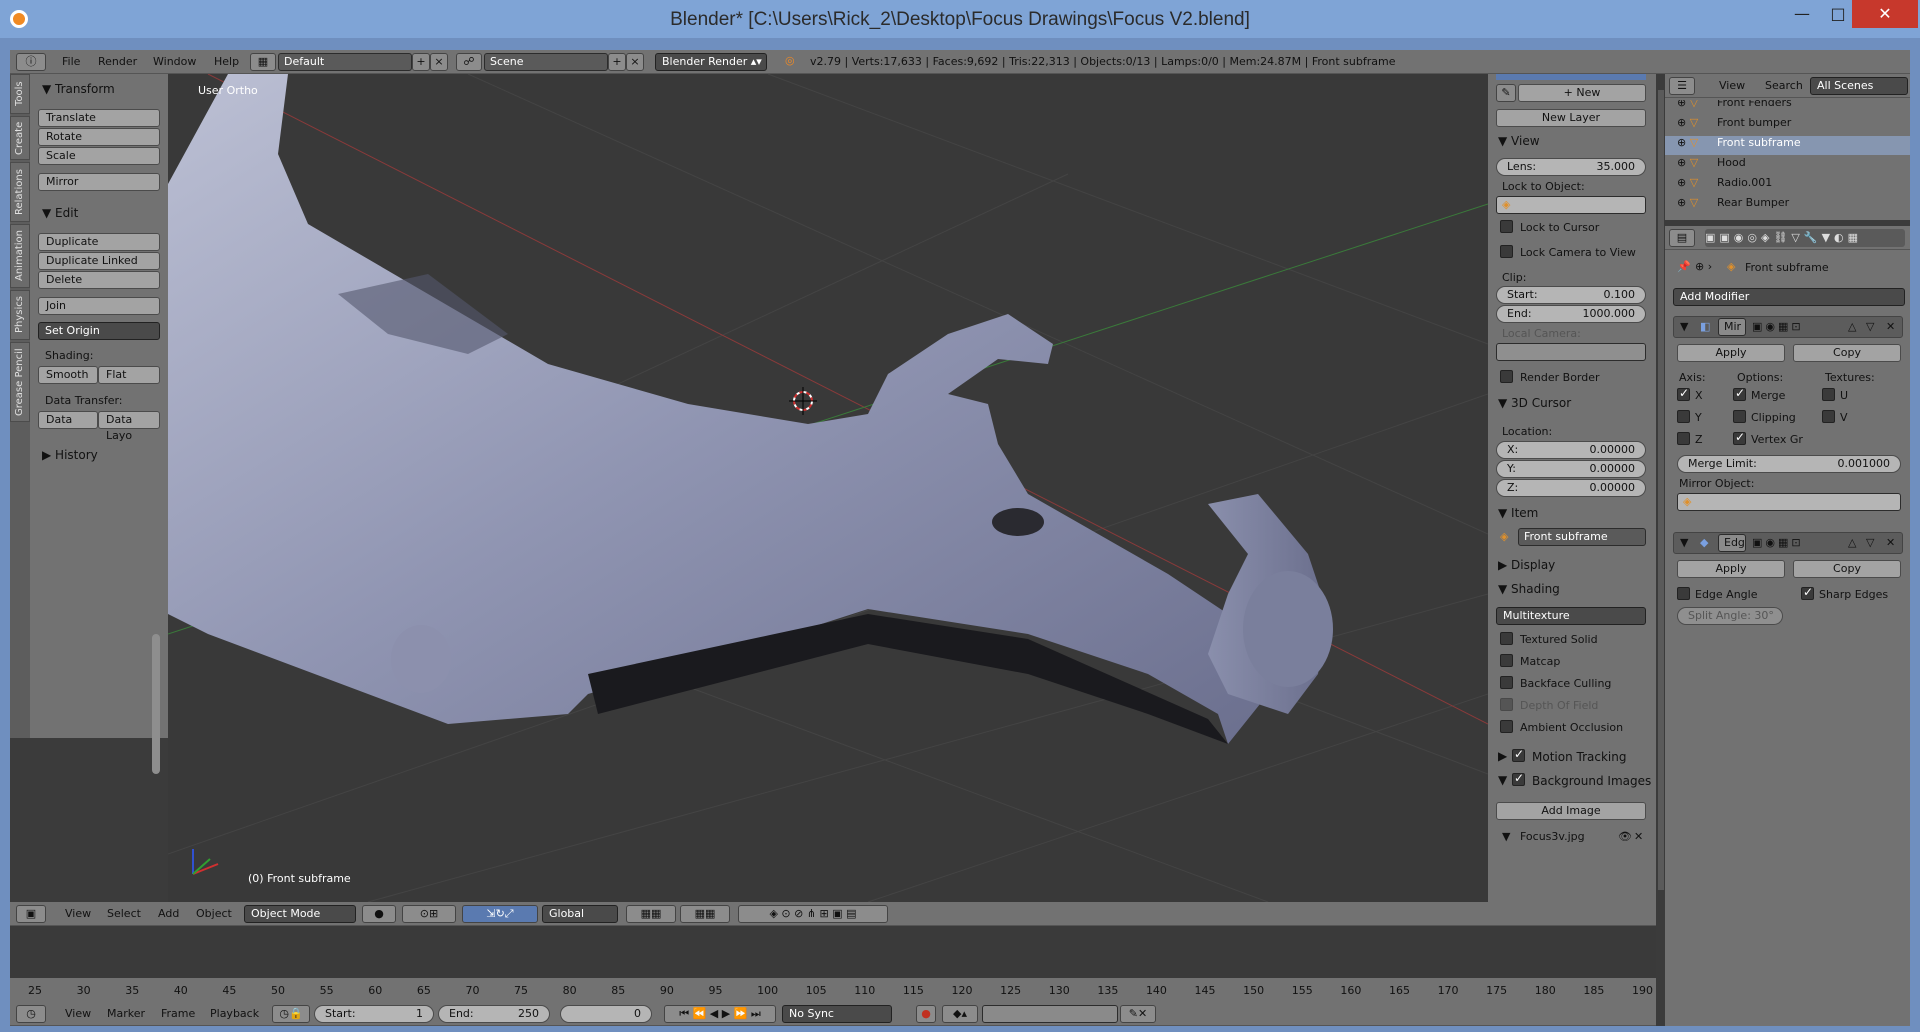 The image size is (1920, 1032). Describe the element at coordinates (1847, 569) in the screenshot. I see `edge-split-copy-button: Copy` at that location.